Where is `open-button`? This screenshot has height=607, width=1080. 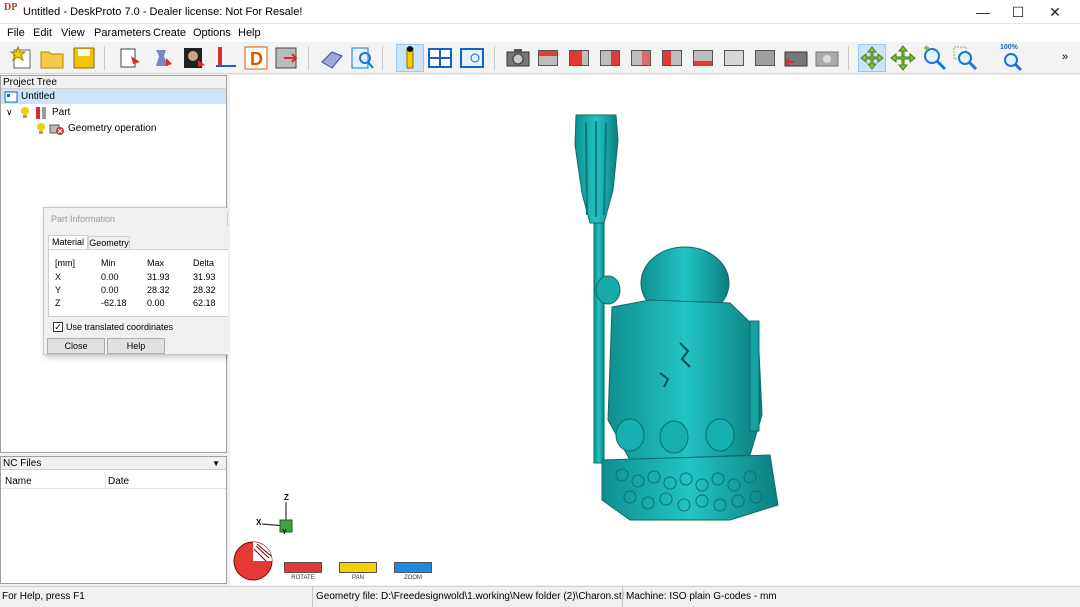 open-button is located at coordinates (52, 58).